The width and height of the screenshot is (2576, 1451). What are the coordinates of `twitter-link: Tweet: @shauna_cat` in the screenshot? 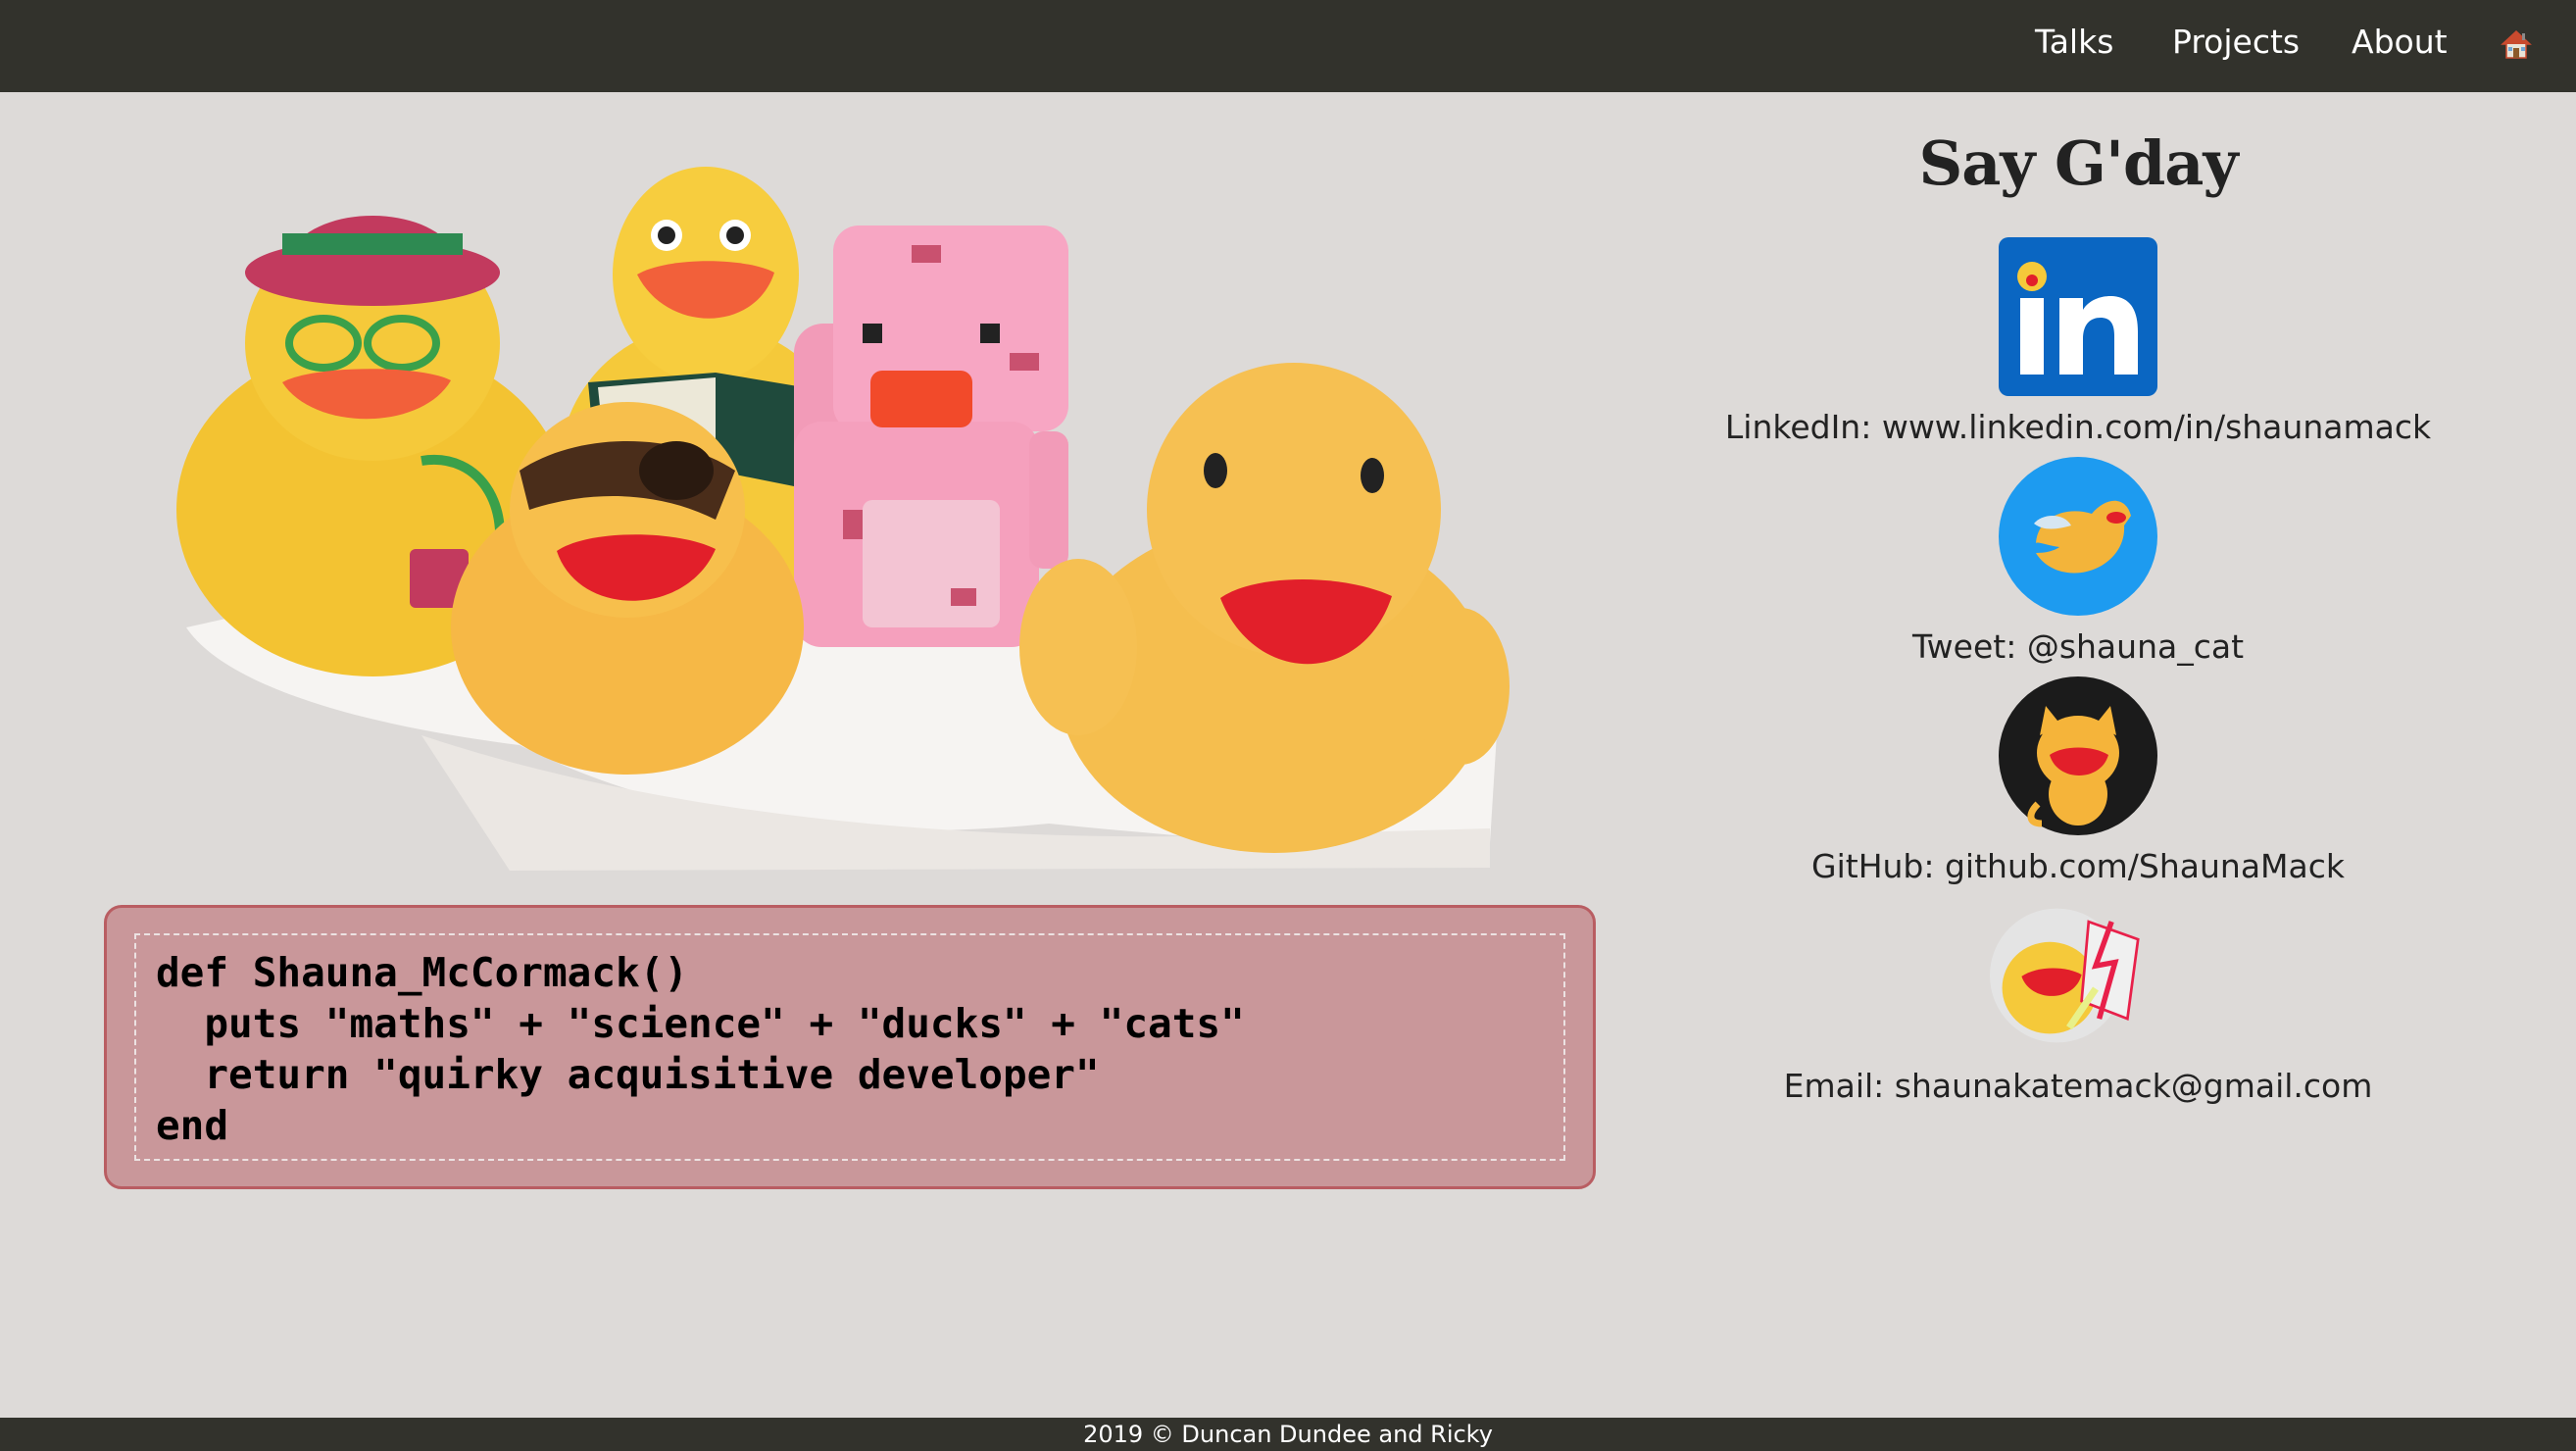 It's located at (2078, 647).